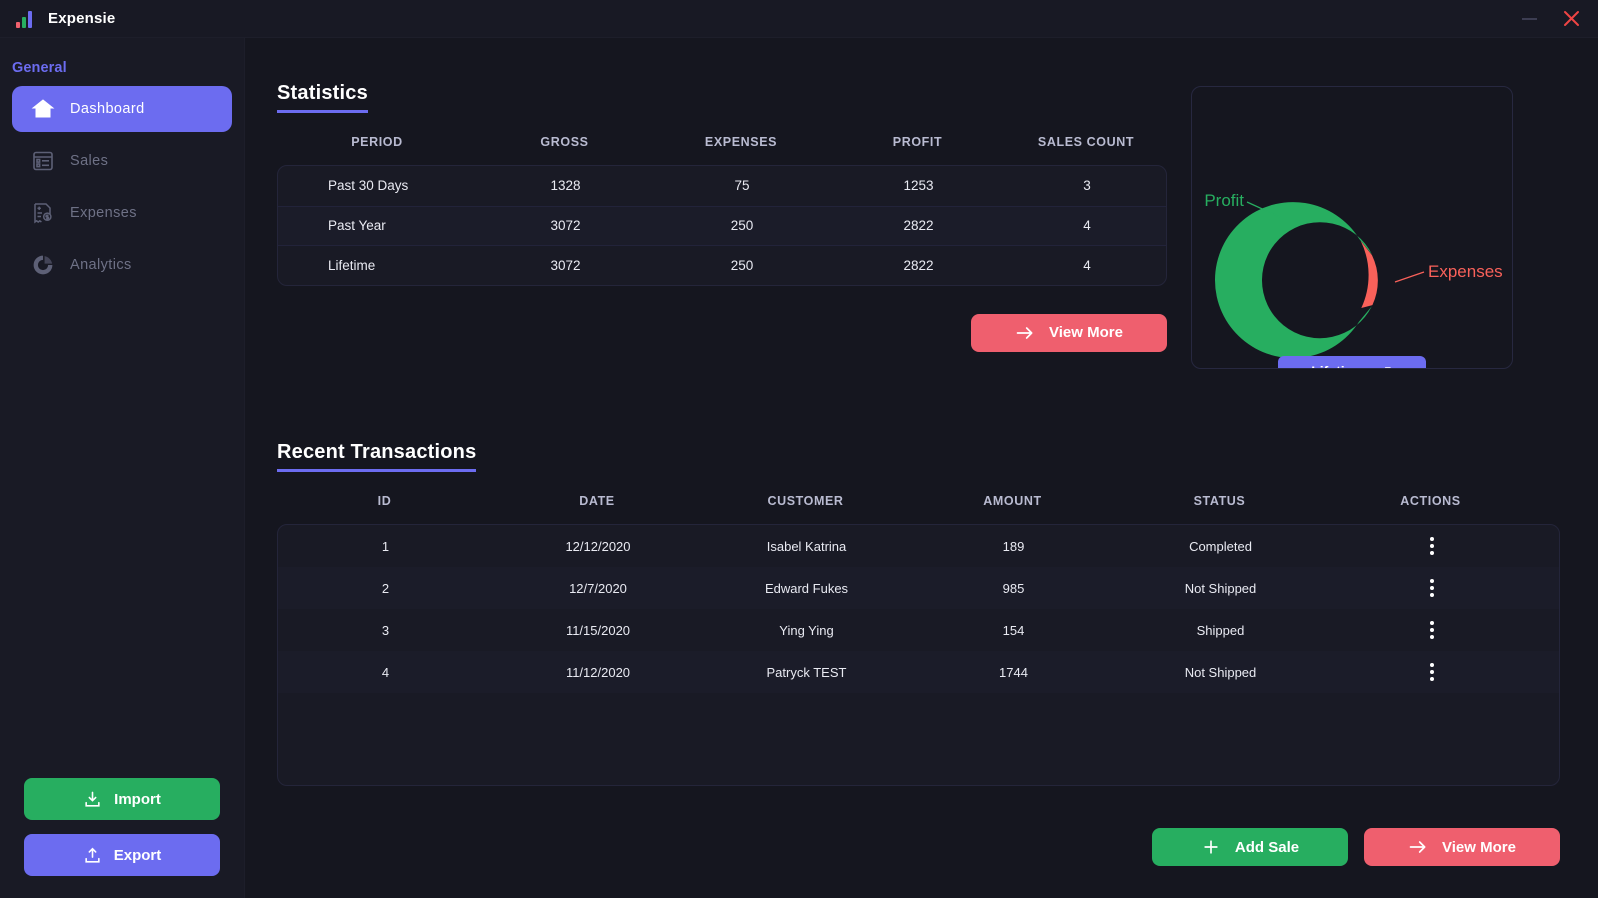  Describe the element at coordinates (918, 630) in the screenshot. I see `table-row: 3 11/15/2020 Ying Ying 154 Shipped` at that location.